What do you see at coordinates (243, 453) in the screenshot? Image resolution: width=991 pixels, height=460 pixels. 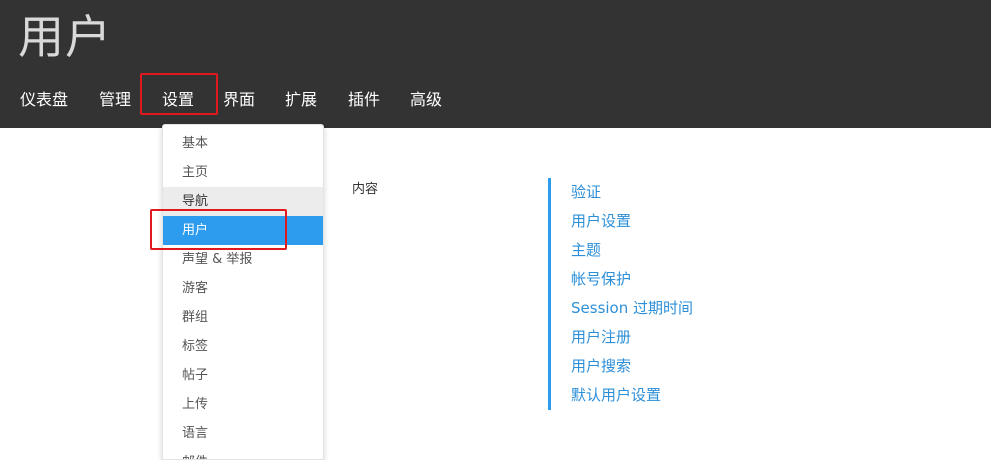 I see `dropdown-item-email: 邮件` at bounding box center [243, 453].